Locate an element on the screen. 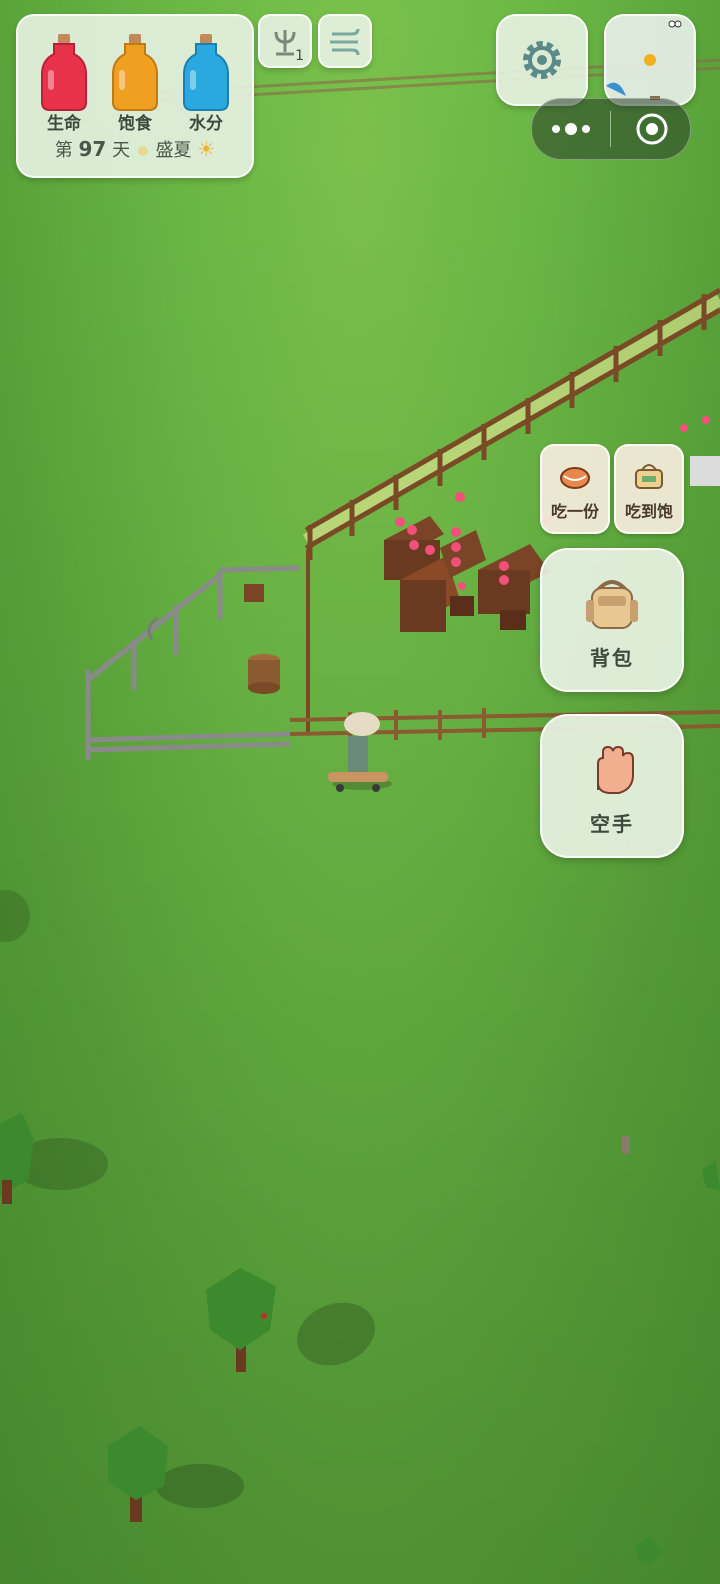  water-bottle is located at coordinates (206, 72).